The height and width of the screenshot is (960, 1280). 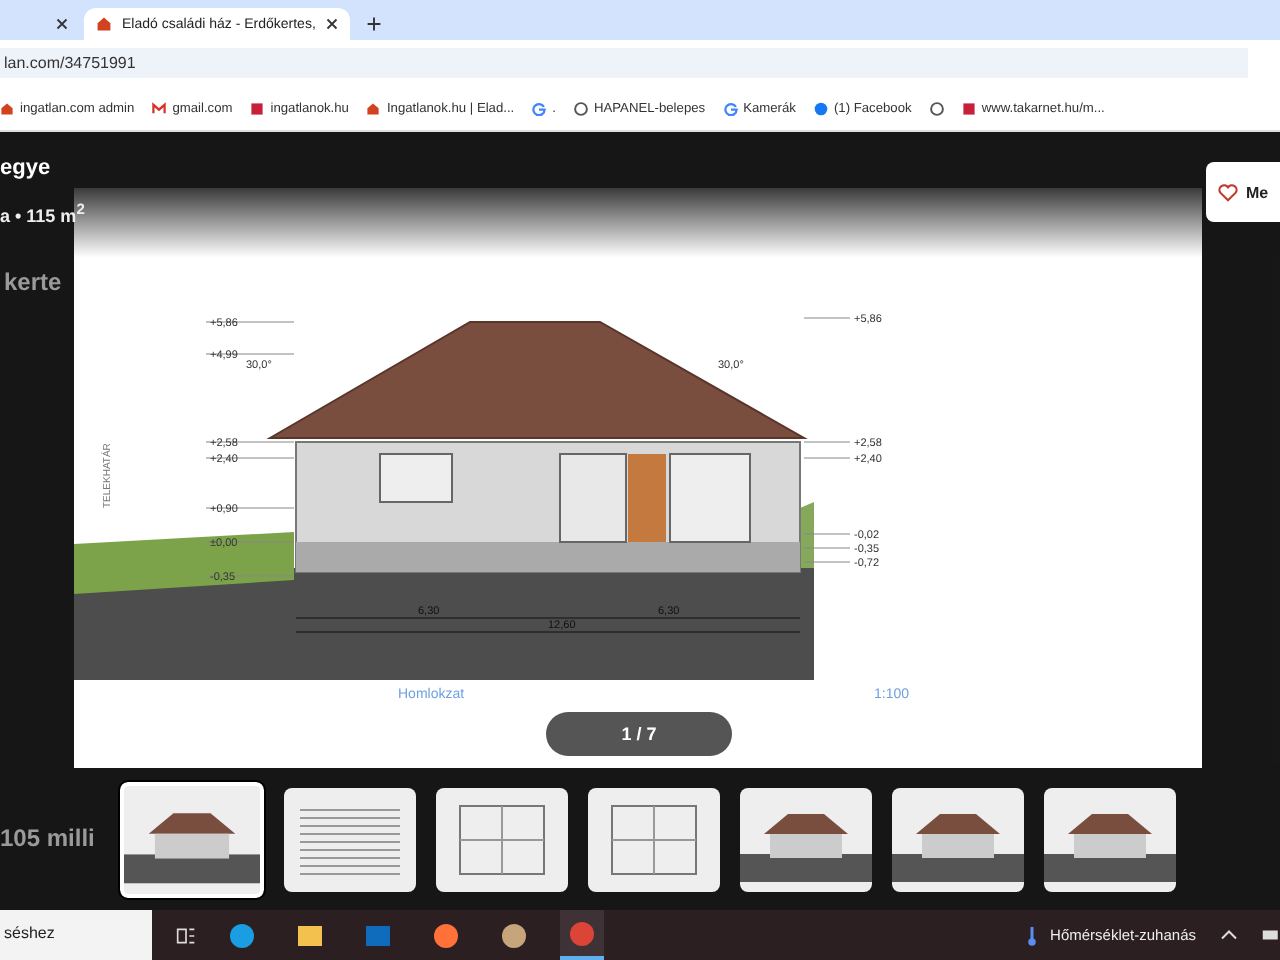 I want to click on lightbox-subtitle: a • 115 m$^{2}$, so click(x=42, y=213).